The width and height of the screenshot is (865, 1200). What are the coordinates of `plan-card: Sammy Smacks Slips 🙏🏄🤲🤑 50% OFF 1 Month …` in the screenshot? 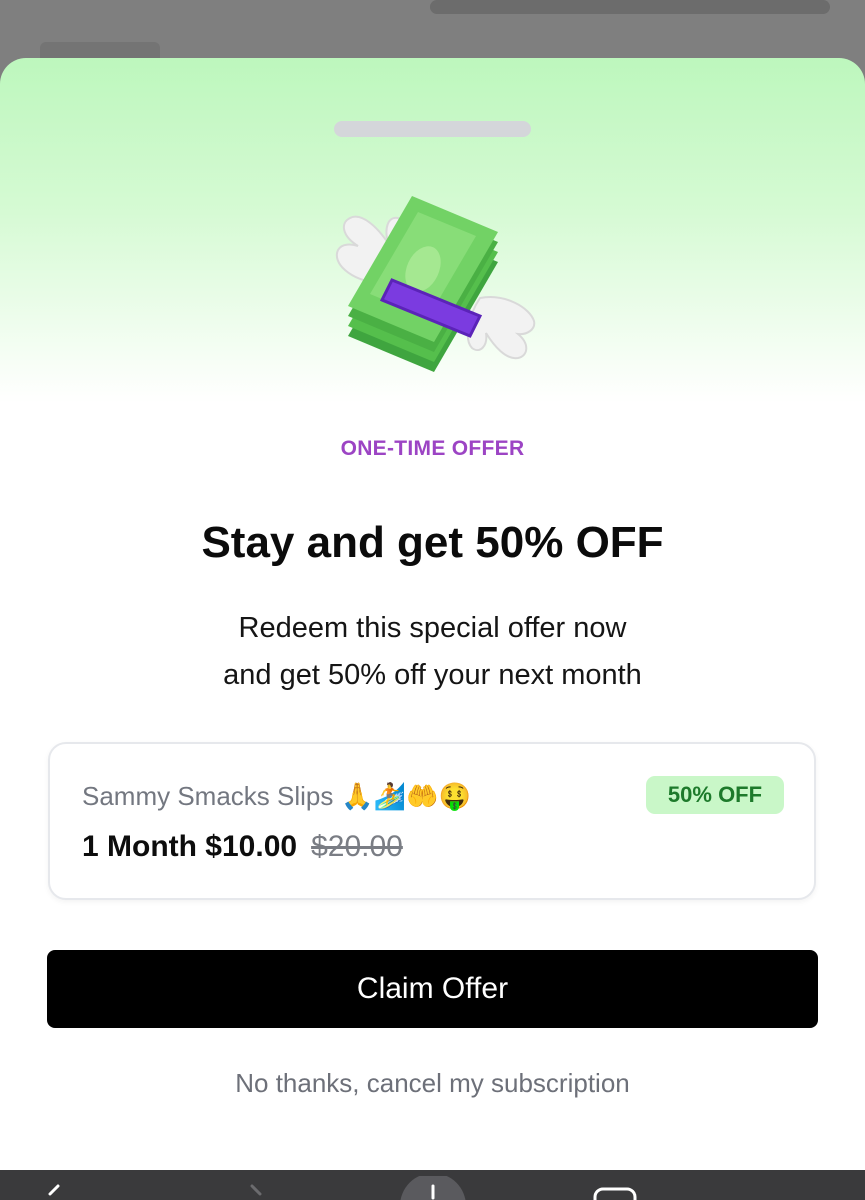 It's located at (432, 821).